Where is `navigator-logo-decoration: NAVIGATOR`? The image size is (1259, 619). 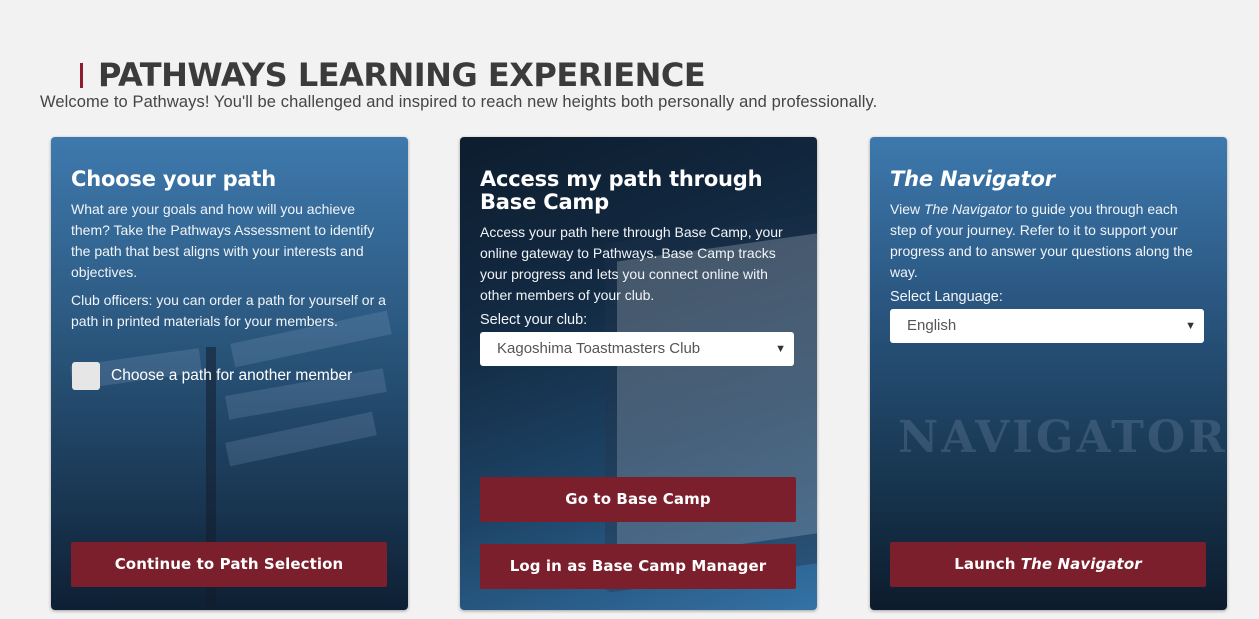 navigator-logo-decoration: NAVIGATOR is located at coordinates (1062, 437).